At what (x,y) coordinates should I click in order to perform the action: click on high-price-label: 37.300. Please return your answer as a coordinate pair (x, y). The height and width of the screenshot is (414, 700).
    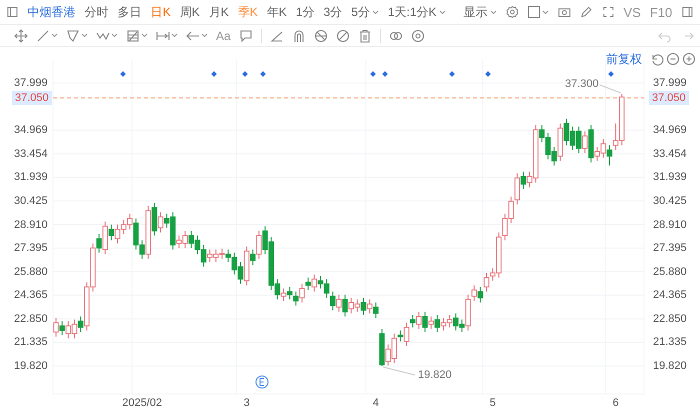
    Looking at the image, I should click on (582, 84).